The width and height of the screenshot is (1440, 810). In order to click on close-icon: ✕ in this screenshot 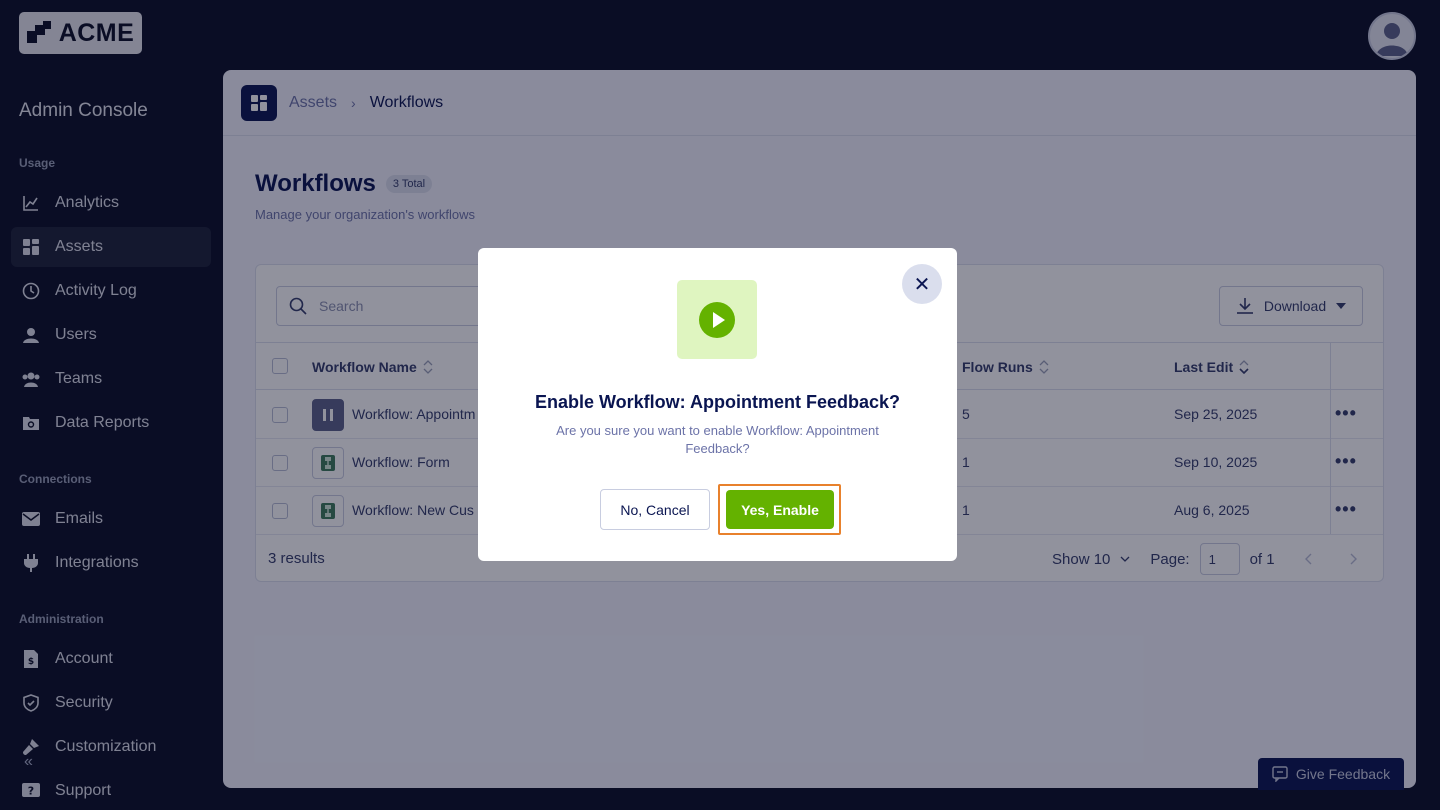, I will do `click(922, 284)`.